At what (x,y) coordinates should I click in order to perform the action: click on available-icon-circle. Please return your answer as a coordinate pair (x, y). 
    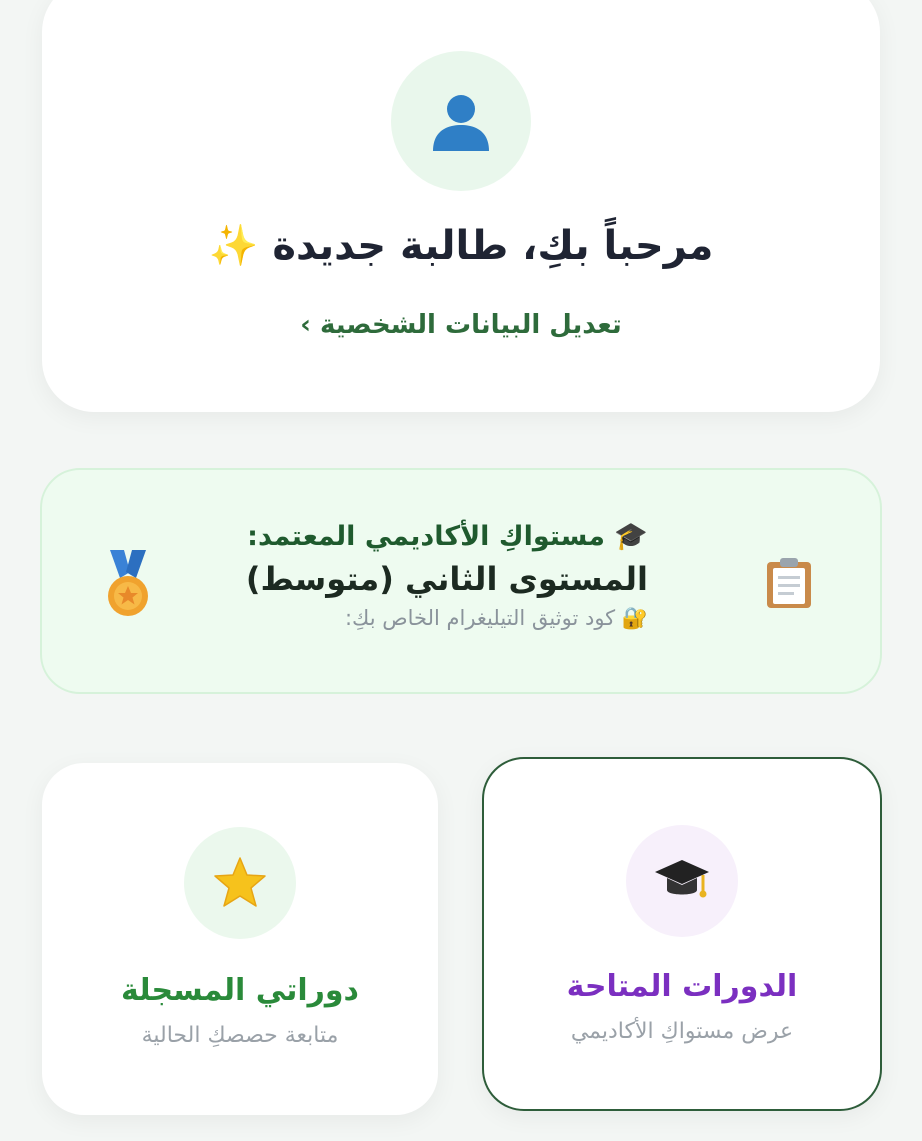
    Looking at the image, I should click on (682, 881).